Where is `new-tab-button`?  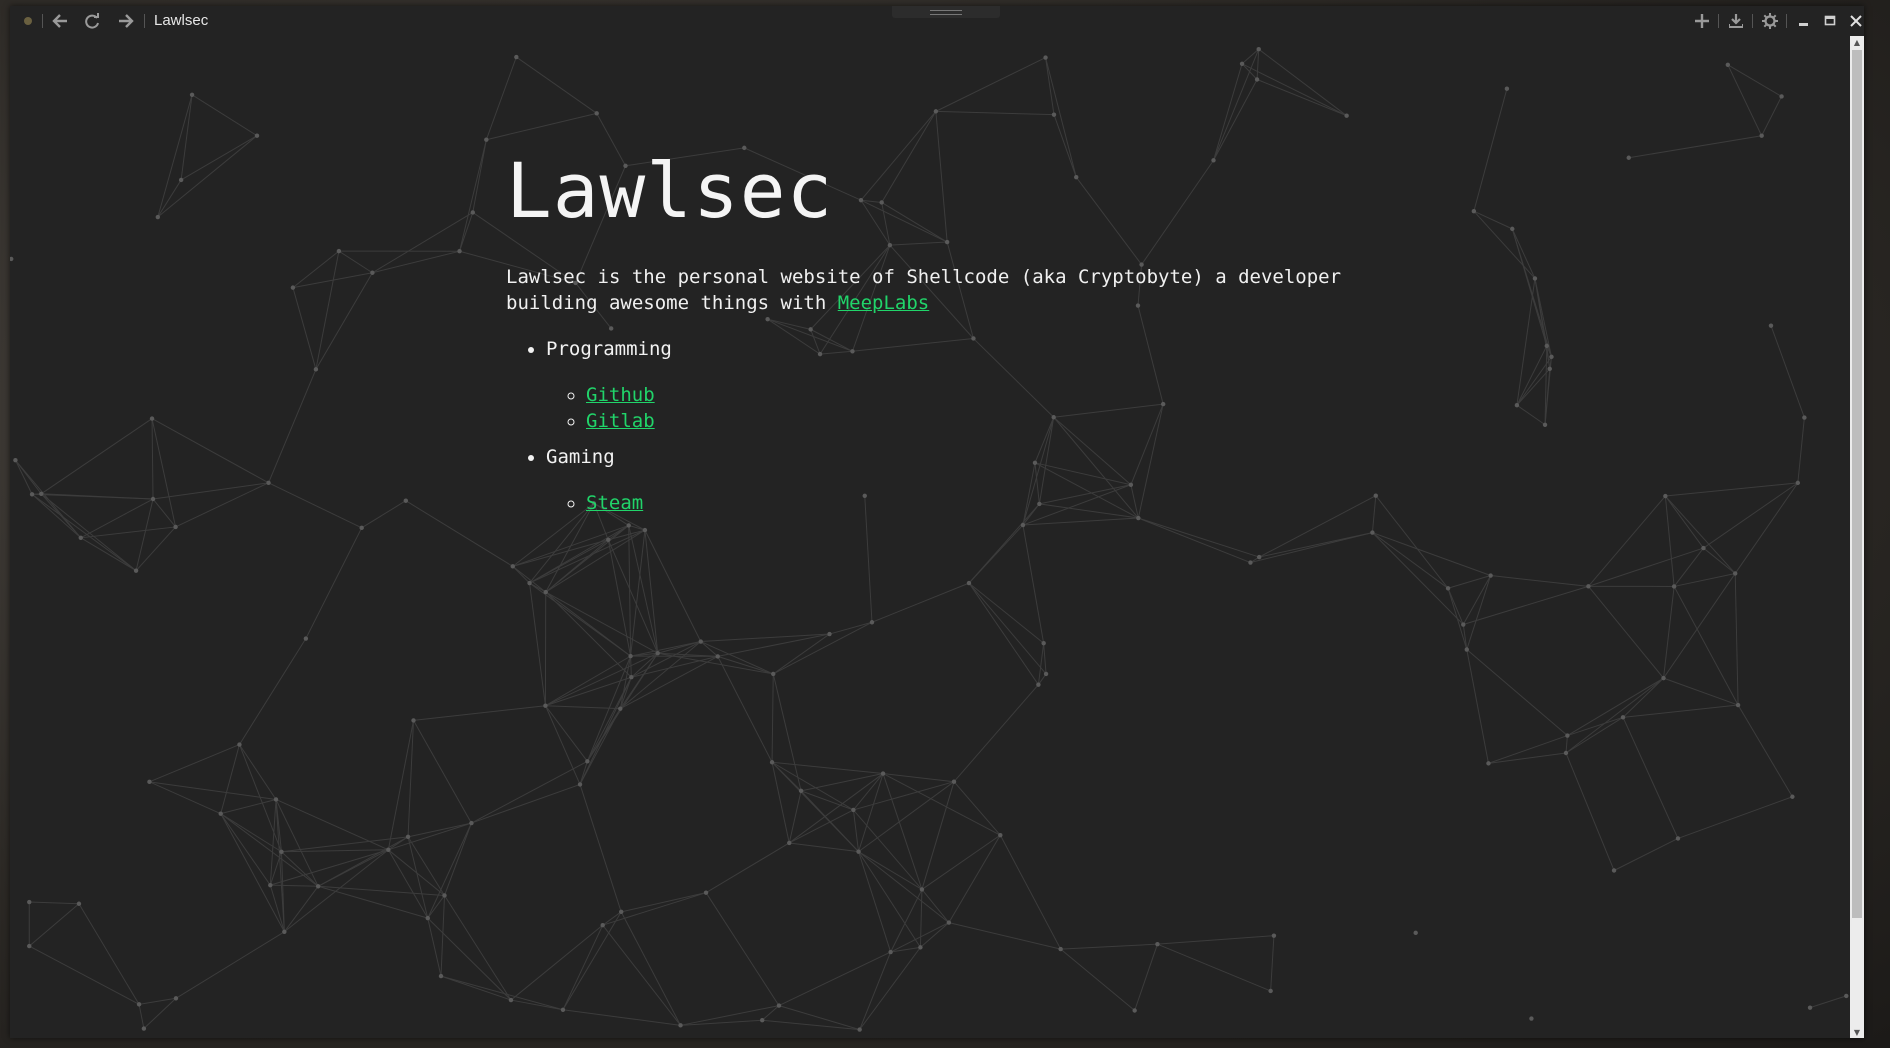
new-tab-button is located at coordinates (1702, 21).